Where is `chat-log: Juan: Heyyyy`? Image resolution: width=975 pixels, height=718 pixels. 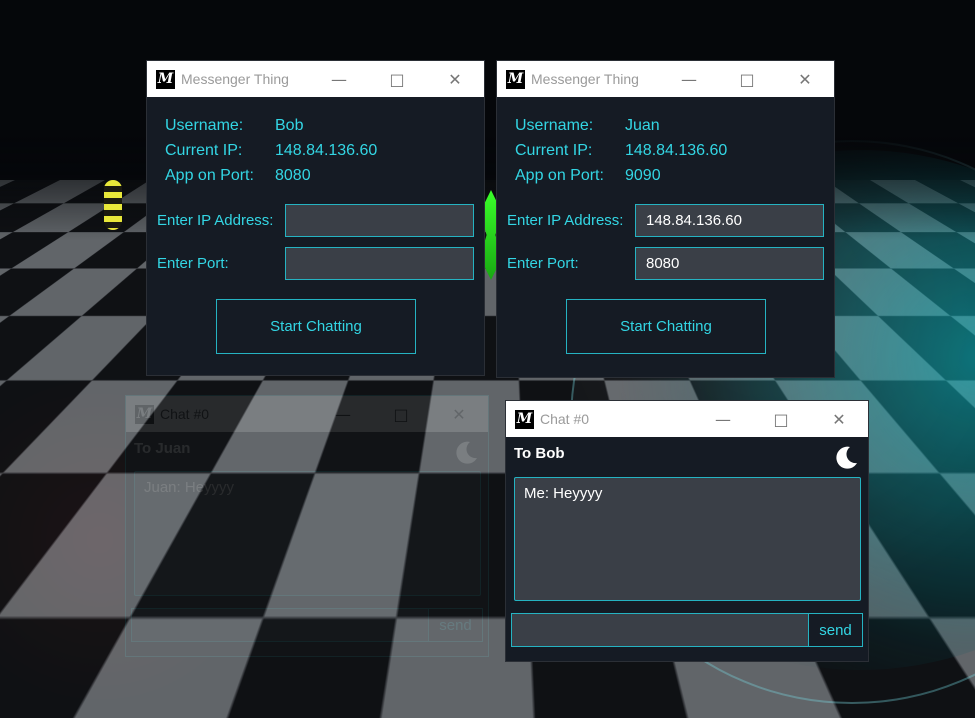 chat-log: Juan: Heyyyy is located at coordinates (307, 533).